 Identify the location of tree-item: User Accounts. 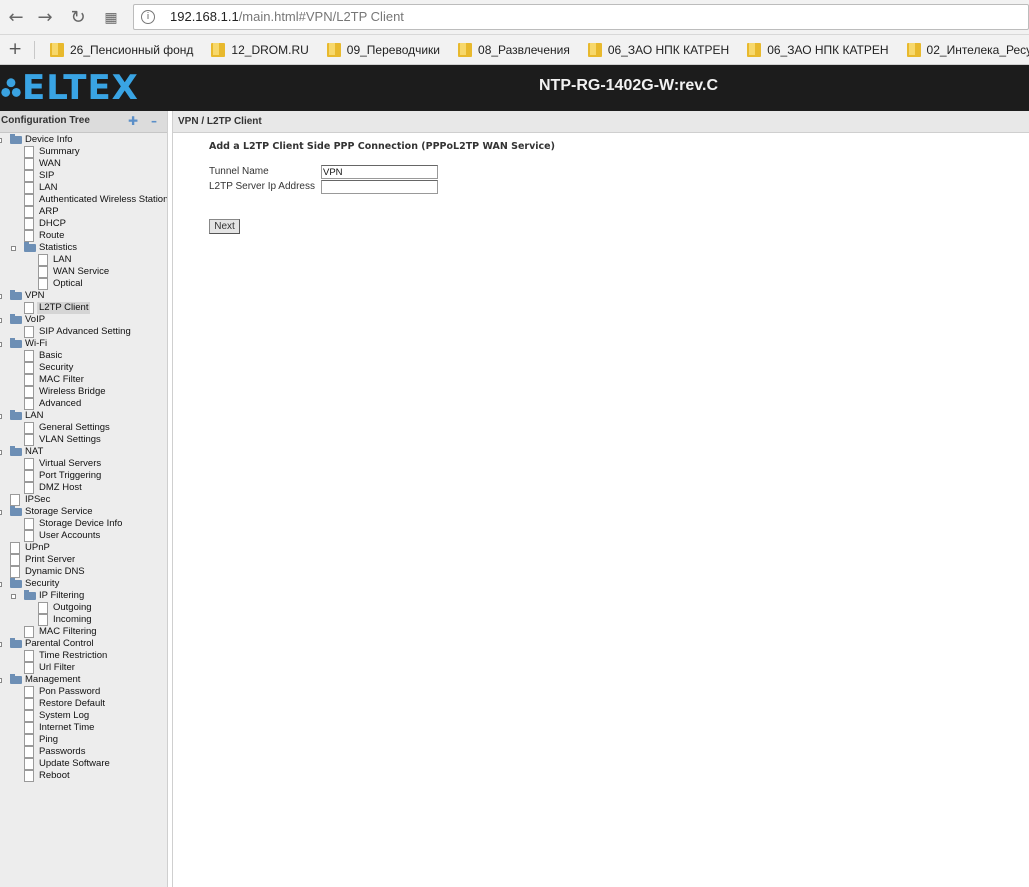
(83, 536).